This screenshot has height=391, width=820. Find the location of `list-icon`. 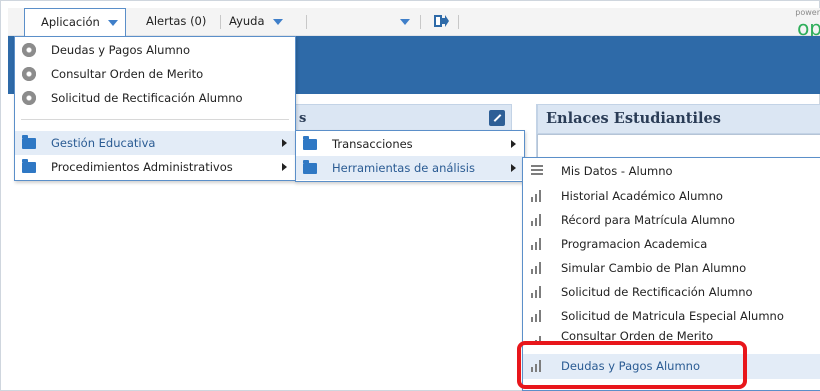

list-icon is located at coordinates (538, 171).